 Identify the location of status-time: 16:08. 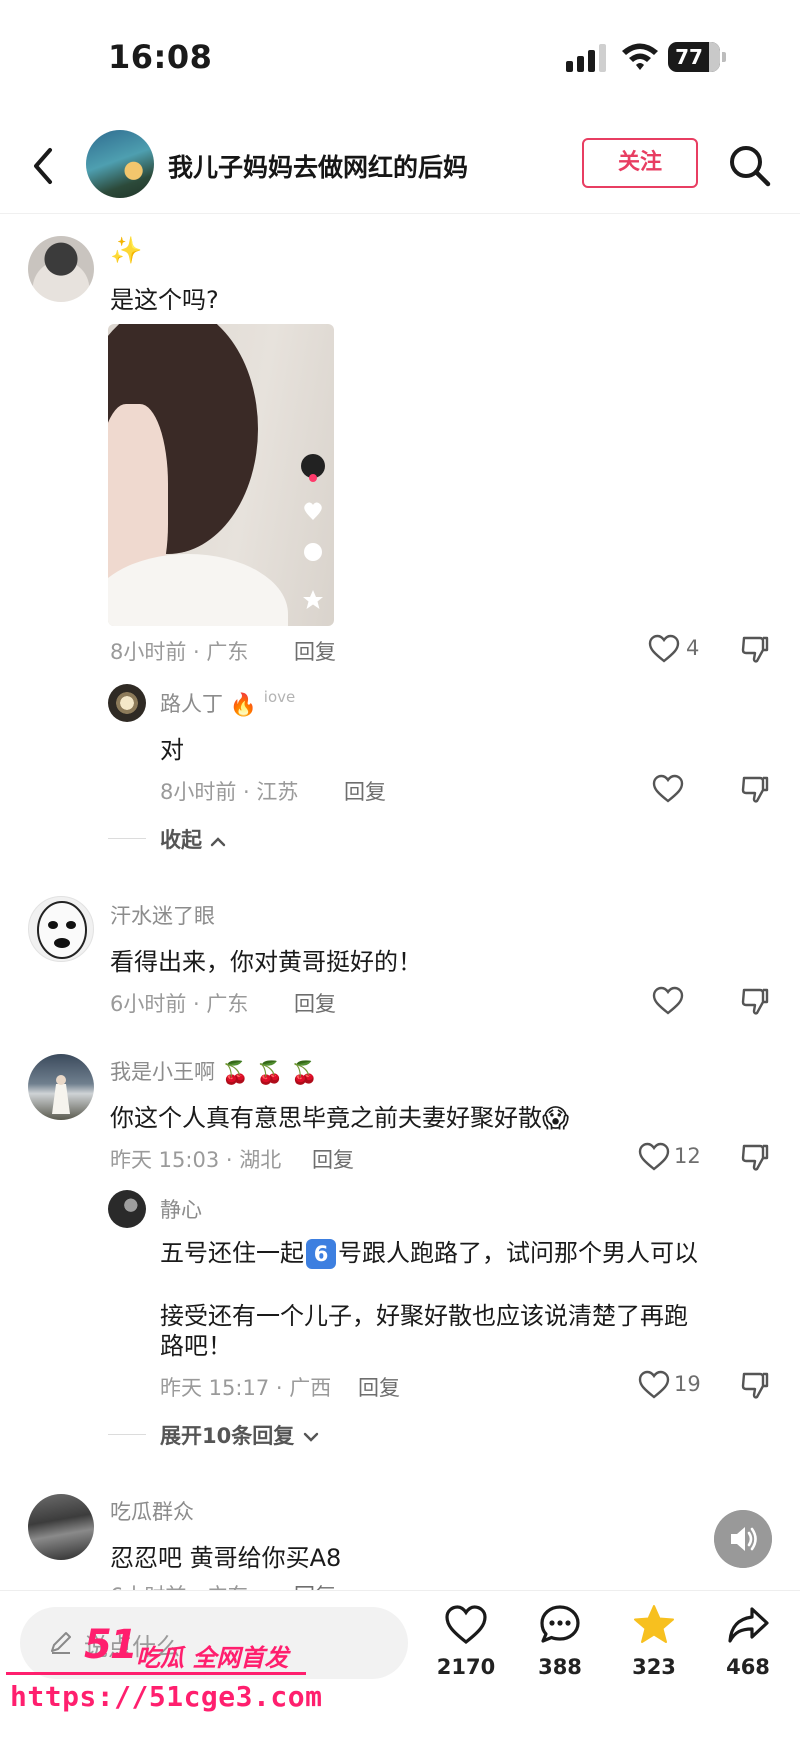
(160, 57).